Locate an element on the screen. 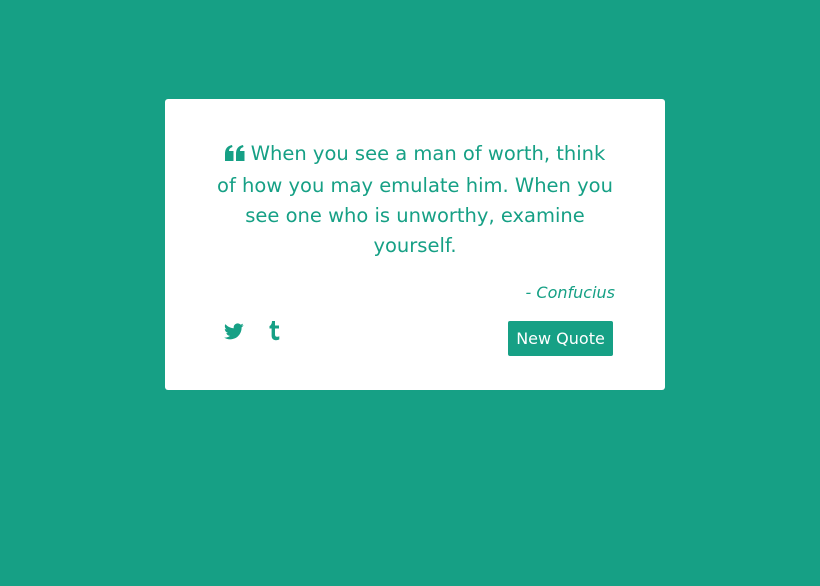  tumblr-share-button is located at coordinates (275, 333).